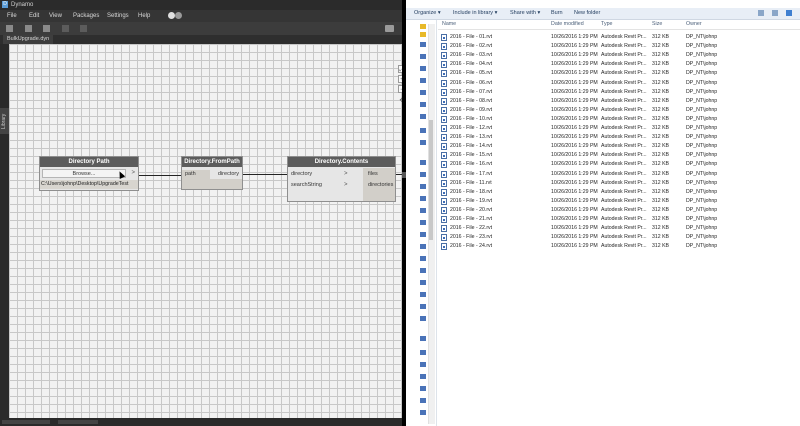 The width and height of the screenshot is (800, 426). What do you see at coordinates (587, 13) in the screenshot?
I see `new-folder-button: New folder` at bounding box center [587, 13].